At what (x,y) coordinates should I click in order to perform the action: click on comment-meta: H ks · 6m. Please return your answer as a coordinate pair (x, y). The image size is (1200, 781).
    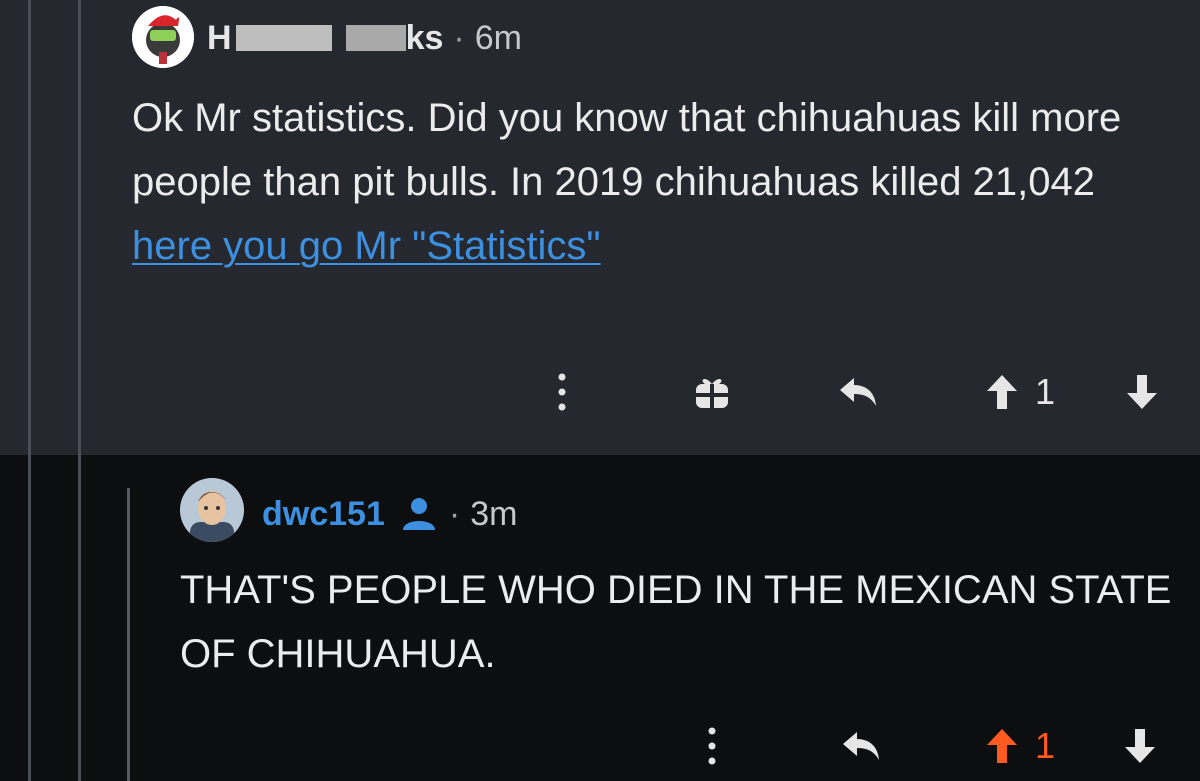
    Looking at the image, I should click on (364, 38).